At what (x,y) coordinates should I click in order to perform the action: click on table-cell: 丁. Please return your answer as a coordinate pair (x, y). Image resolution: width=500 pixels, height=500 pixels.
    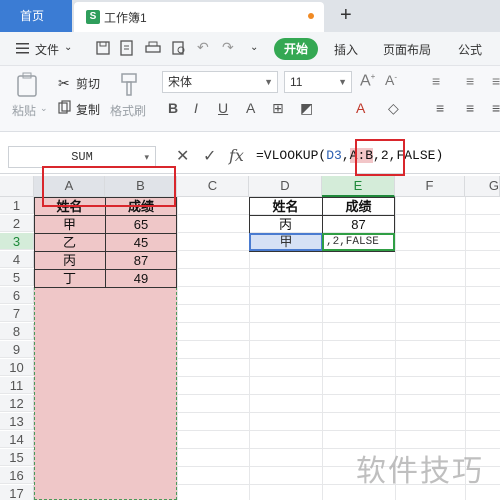
    Looking at the image, I should click on (69, 278).